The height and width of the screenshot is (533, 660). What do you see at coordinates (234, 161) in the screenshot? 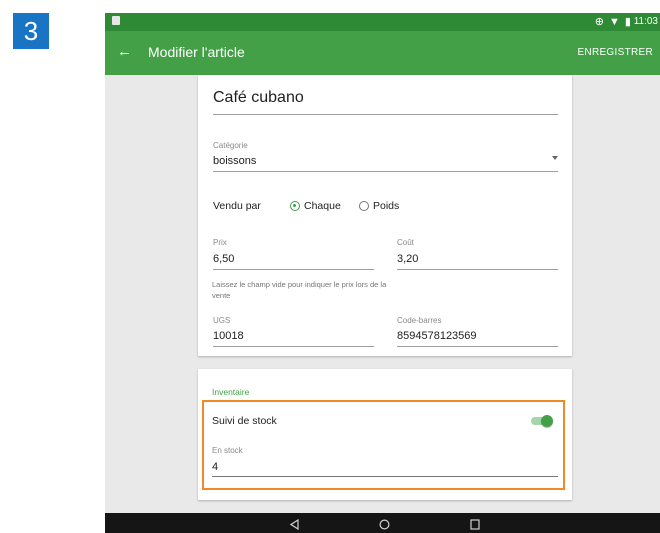
I see `category-select: boissons` at bounding box center [234, 161].